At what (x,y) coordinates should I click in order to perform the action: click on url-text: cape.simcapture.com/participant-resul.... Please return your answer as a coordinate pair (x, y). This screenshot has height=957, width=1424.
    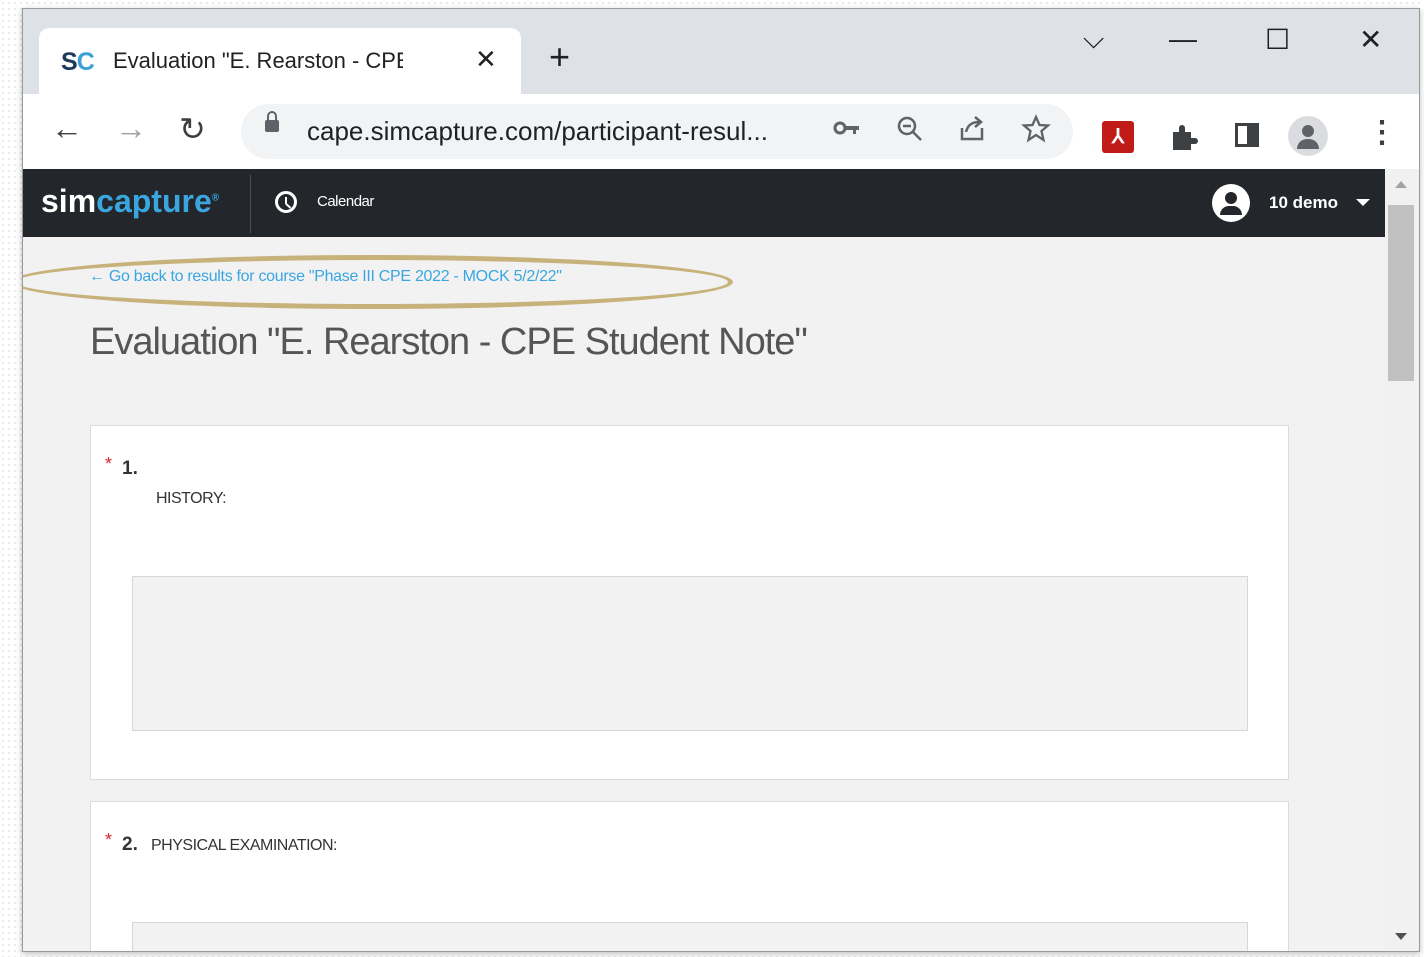
    Looking at the image, I should click on (537, 131).